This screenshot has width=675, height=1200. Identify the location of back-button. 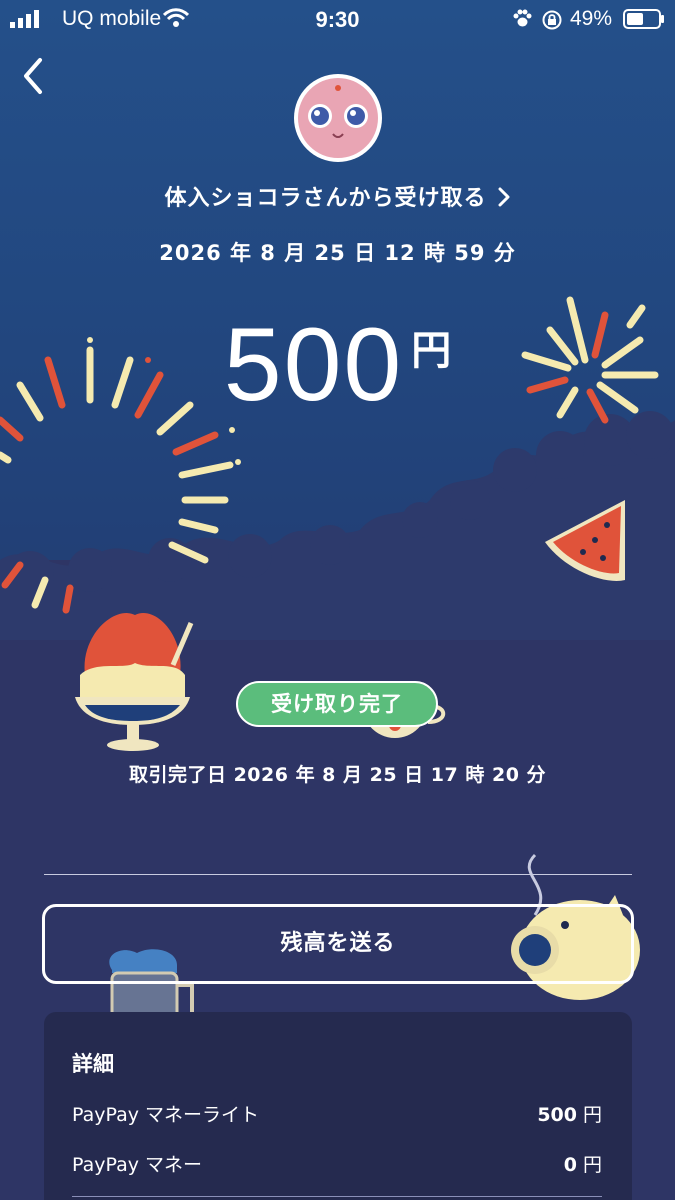
(34, 76).